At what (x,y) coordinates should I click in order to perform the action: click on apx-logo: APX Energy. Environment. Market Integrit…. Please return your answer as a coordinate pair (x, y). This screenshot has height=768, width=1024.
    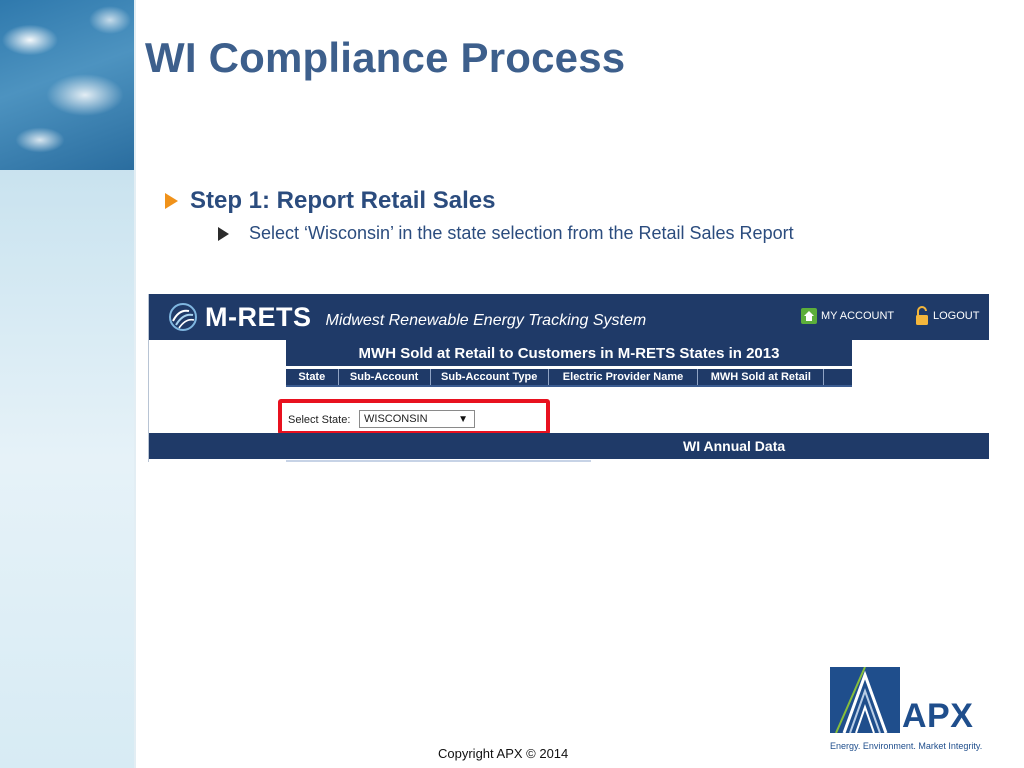
    Looking at the image, I should click on (910, 712).